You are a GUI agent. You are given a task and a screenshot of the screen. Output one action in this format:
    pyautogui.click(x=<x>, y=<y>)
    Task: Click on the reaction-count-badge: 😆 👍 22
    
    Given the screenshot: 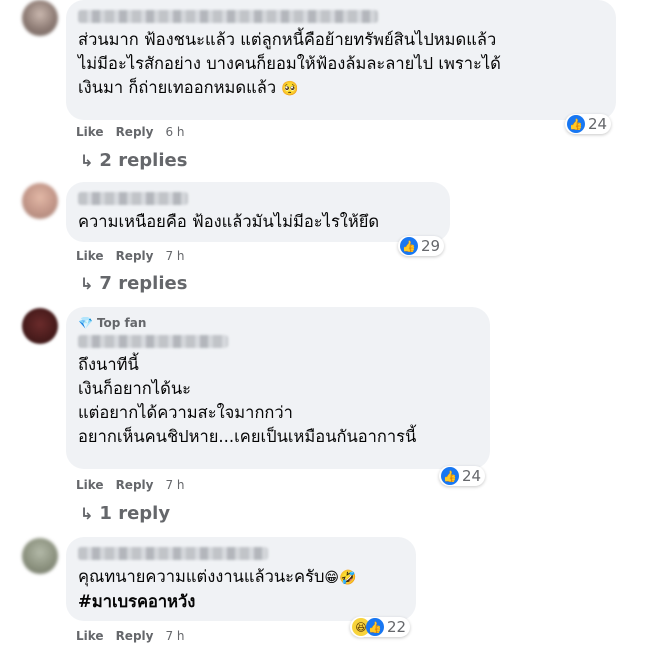 What is the action you would take?
    pyautogui.click(x=380, y=627)
    